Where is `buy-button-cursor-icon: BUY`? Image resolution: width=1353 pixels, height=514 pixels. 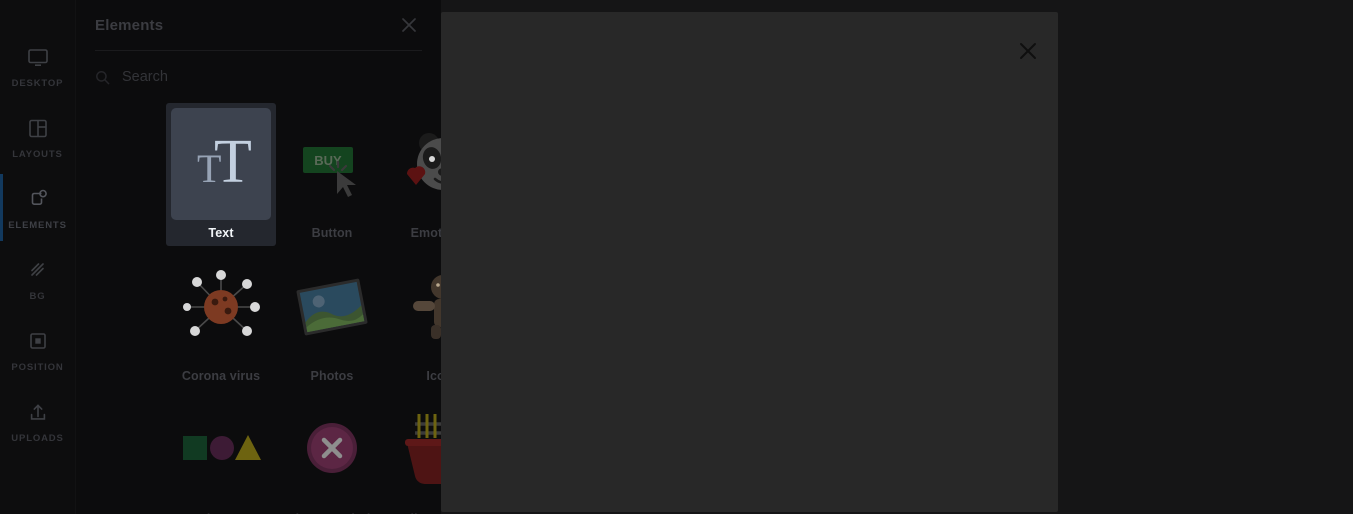
buy-button-cursor-icon: BUY is located at coordinates (329, 172).